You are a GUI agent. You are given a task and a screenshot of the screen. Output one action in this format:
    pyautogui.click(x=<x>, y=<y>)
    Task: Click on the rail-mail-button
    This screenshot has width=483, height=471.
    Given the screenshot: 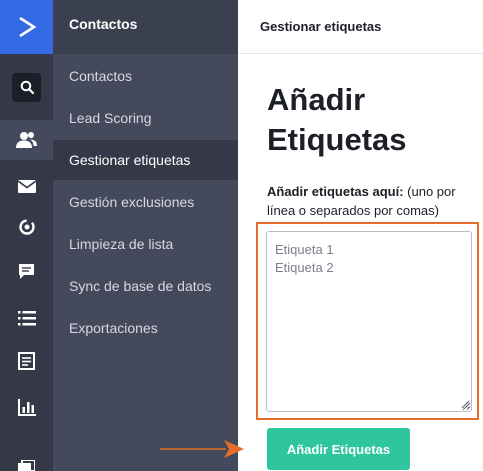 What is the action you would take?
    pyautogui.click(x=26, y=186)
    